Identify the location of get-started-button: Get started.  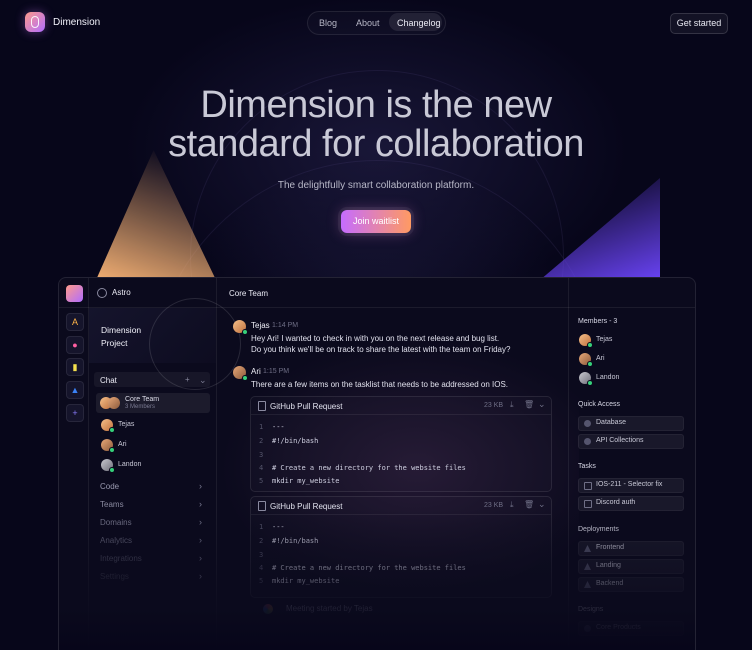
(699, 23).